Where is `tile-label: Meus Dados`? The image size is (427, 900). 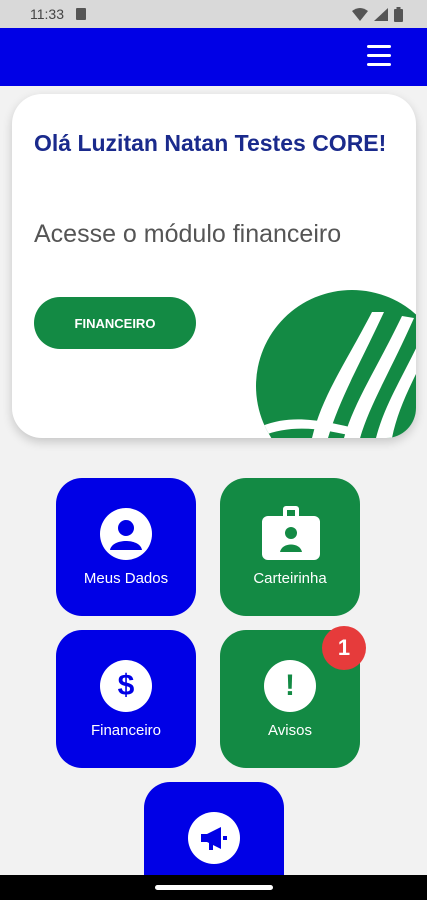 tile-label: Meus Dados is located at coordinates (126, 578).